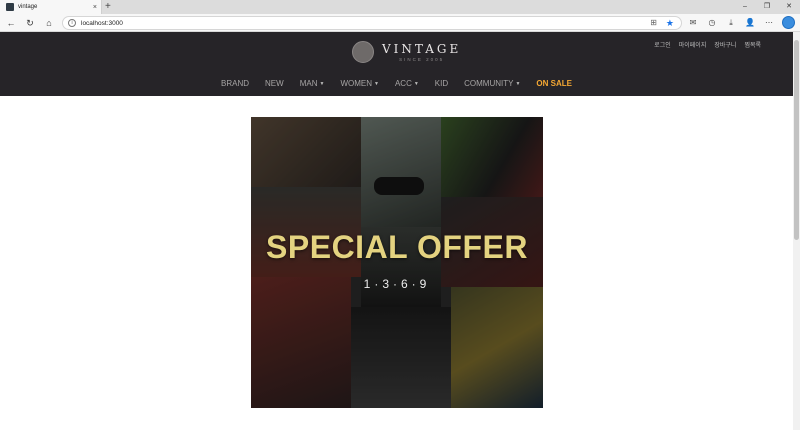  I want to click on url-text: localhost:3000, so click(102, 23).